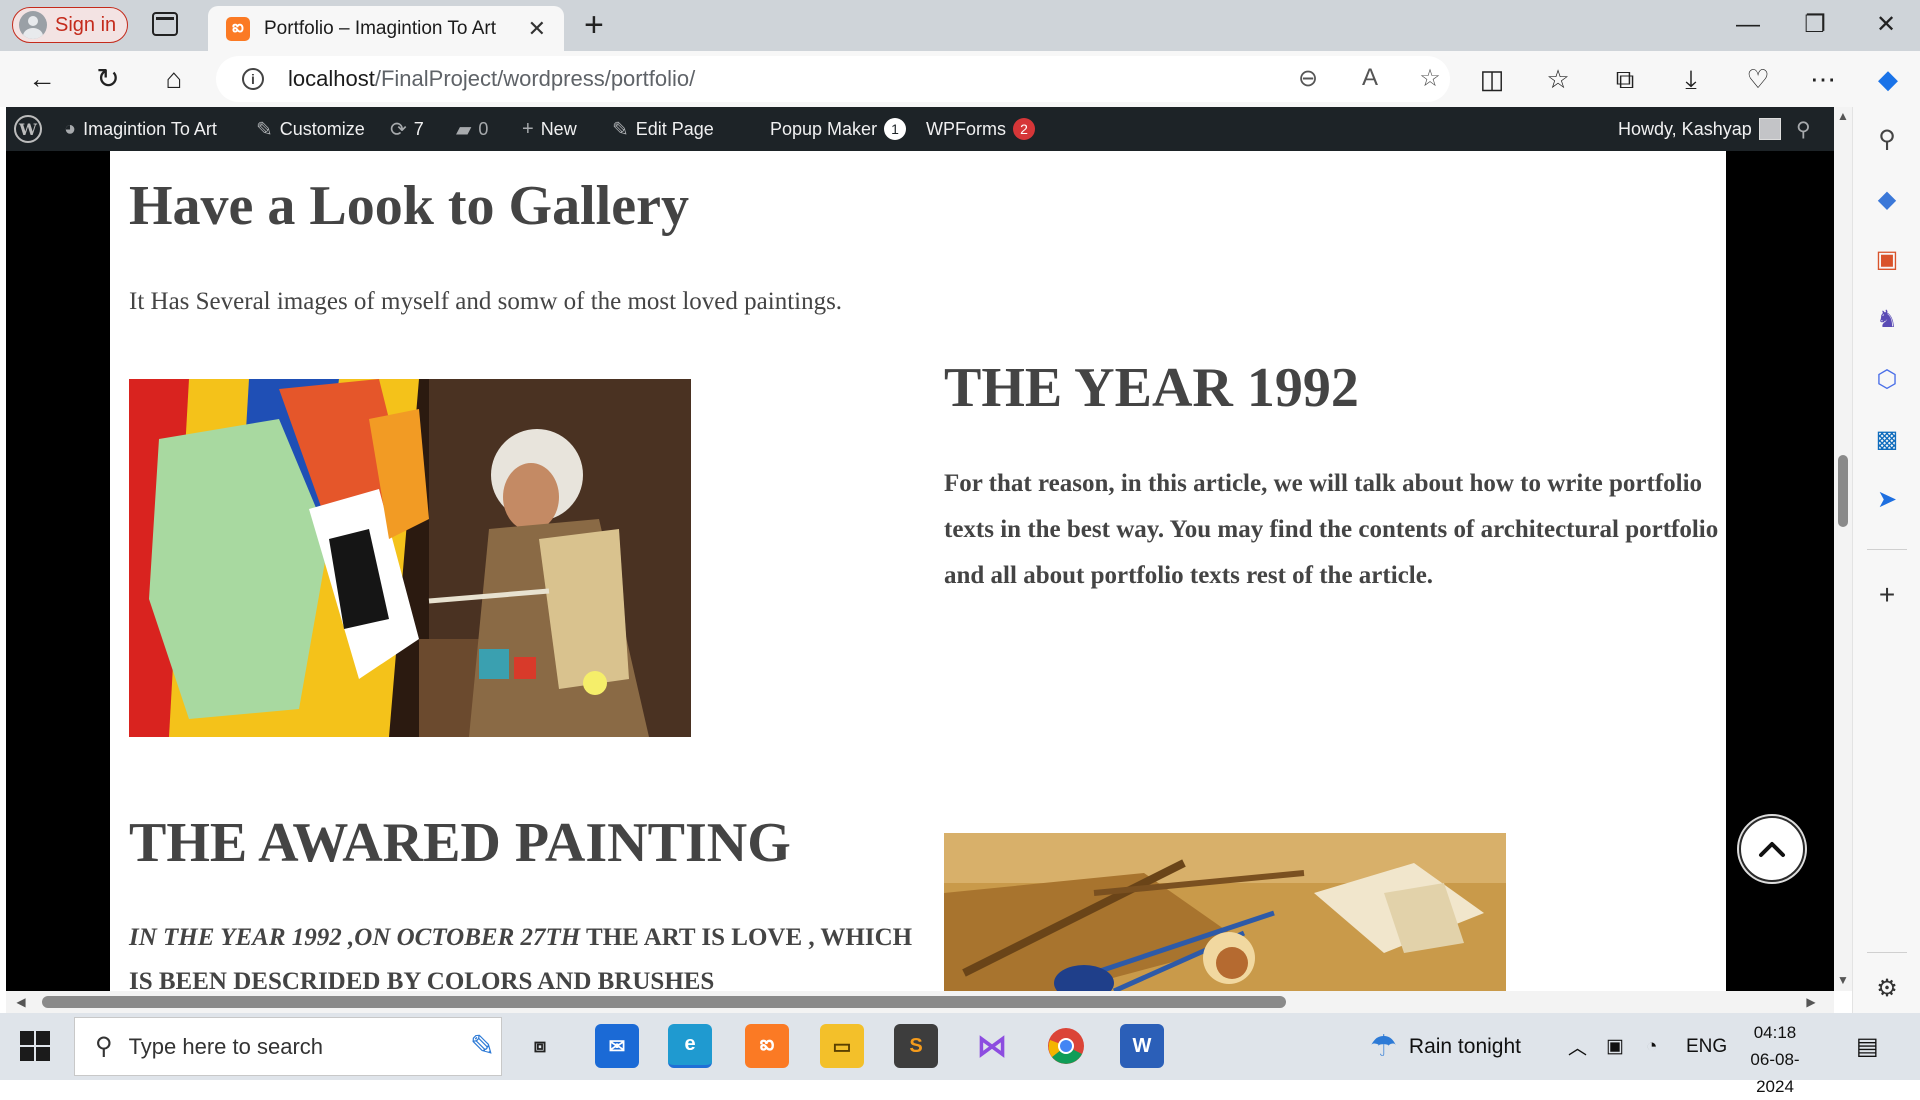 This screenshot has height=1100, width=1920. Describe the element at coordinates (1887, 200) in the screenshot. I see `shopping-tag-icon: ◆` at that location.